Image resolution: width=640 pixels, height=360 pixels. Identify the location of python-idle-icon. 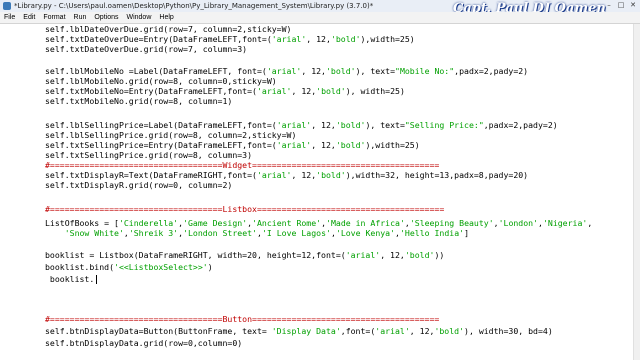
(7, 6).